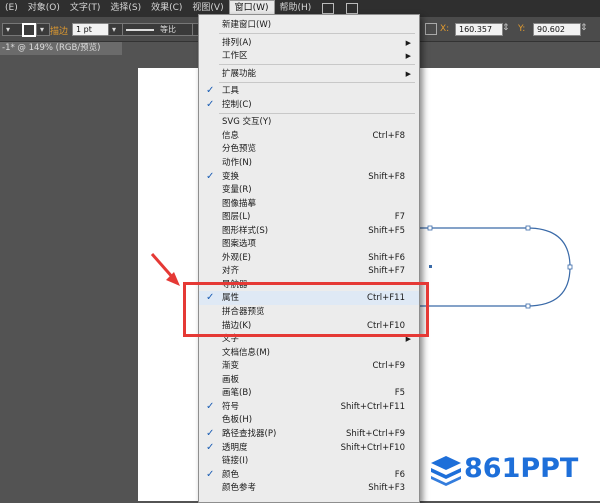 The image size is (600, 503). I want to click on menu-item-label: 变换, so click(231, 176).